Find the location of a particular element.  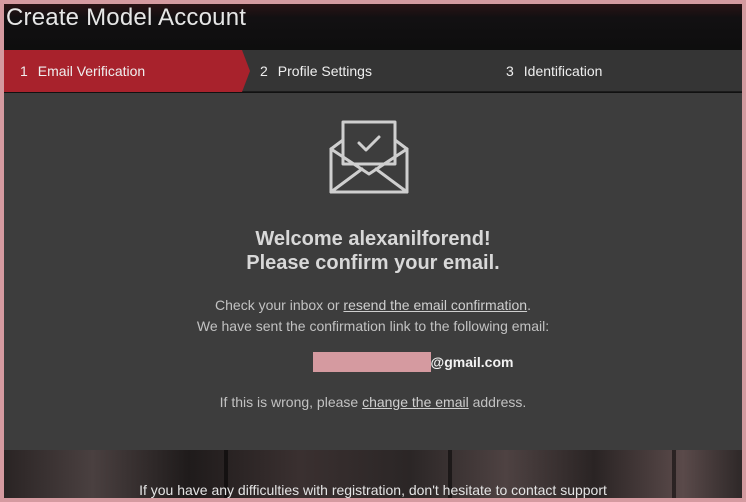

step-email-verification: 1 Email Verification is located at coordinates (127, 71).